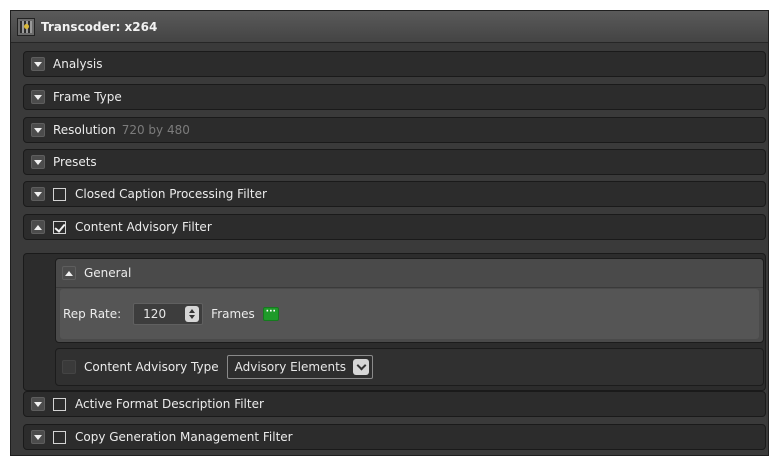 Image resolution: width=769 pixels, height=456 pixels. I want to click on active-format-checkbox, so click(59, 404).